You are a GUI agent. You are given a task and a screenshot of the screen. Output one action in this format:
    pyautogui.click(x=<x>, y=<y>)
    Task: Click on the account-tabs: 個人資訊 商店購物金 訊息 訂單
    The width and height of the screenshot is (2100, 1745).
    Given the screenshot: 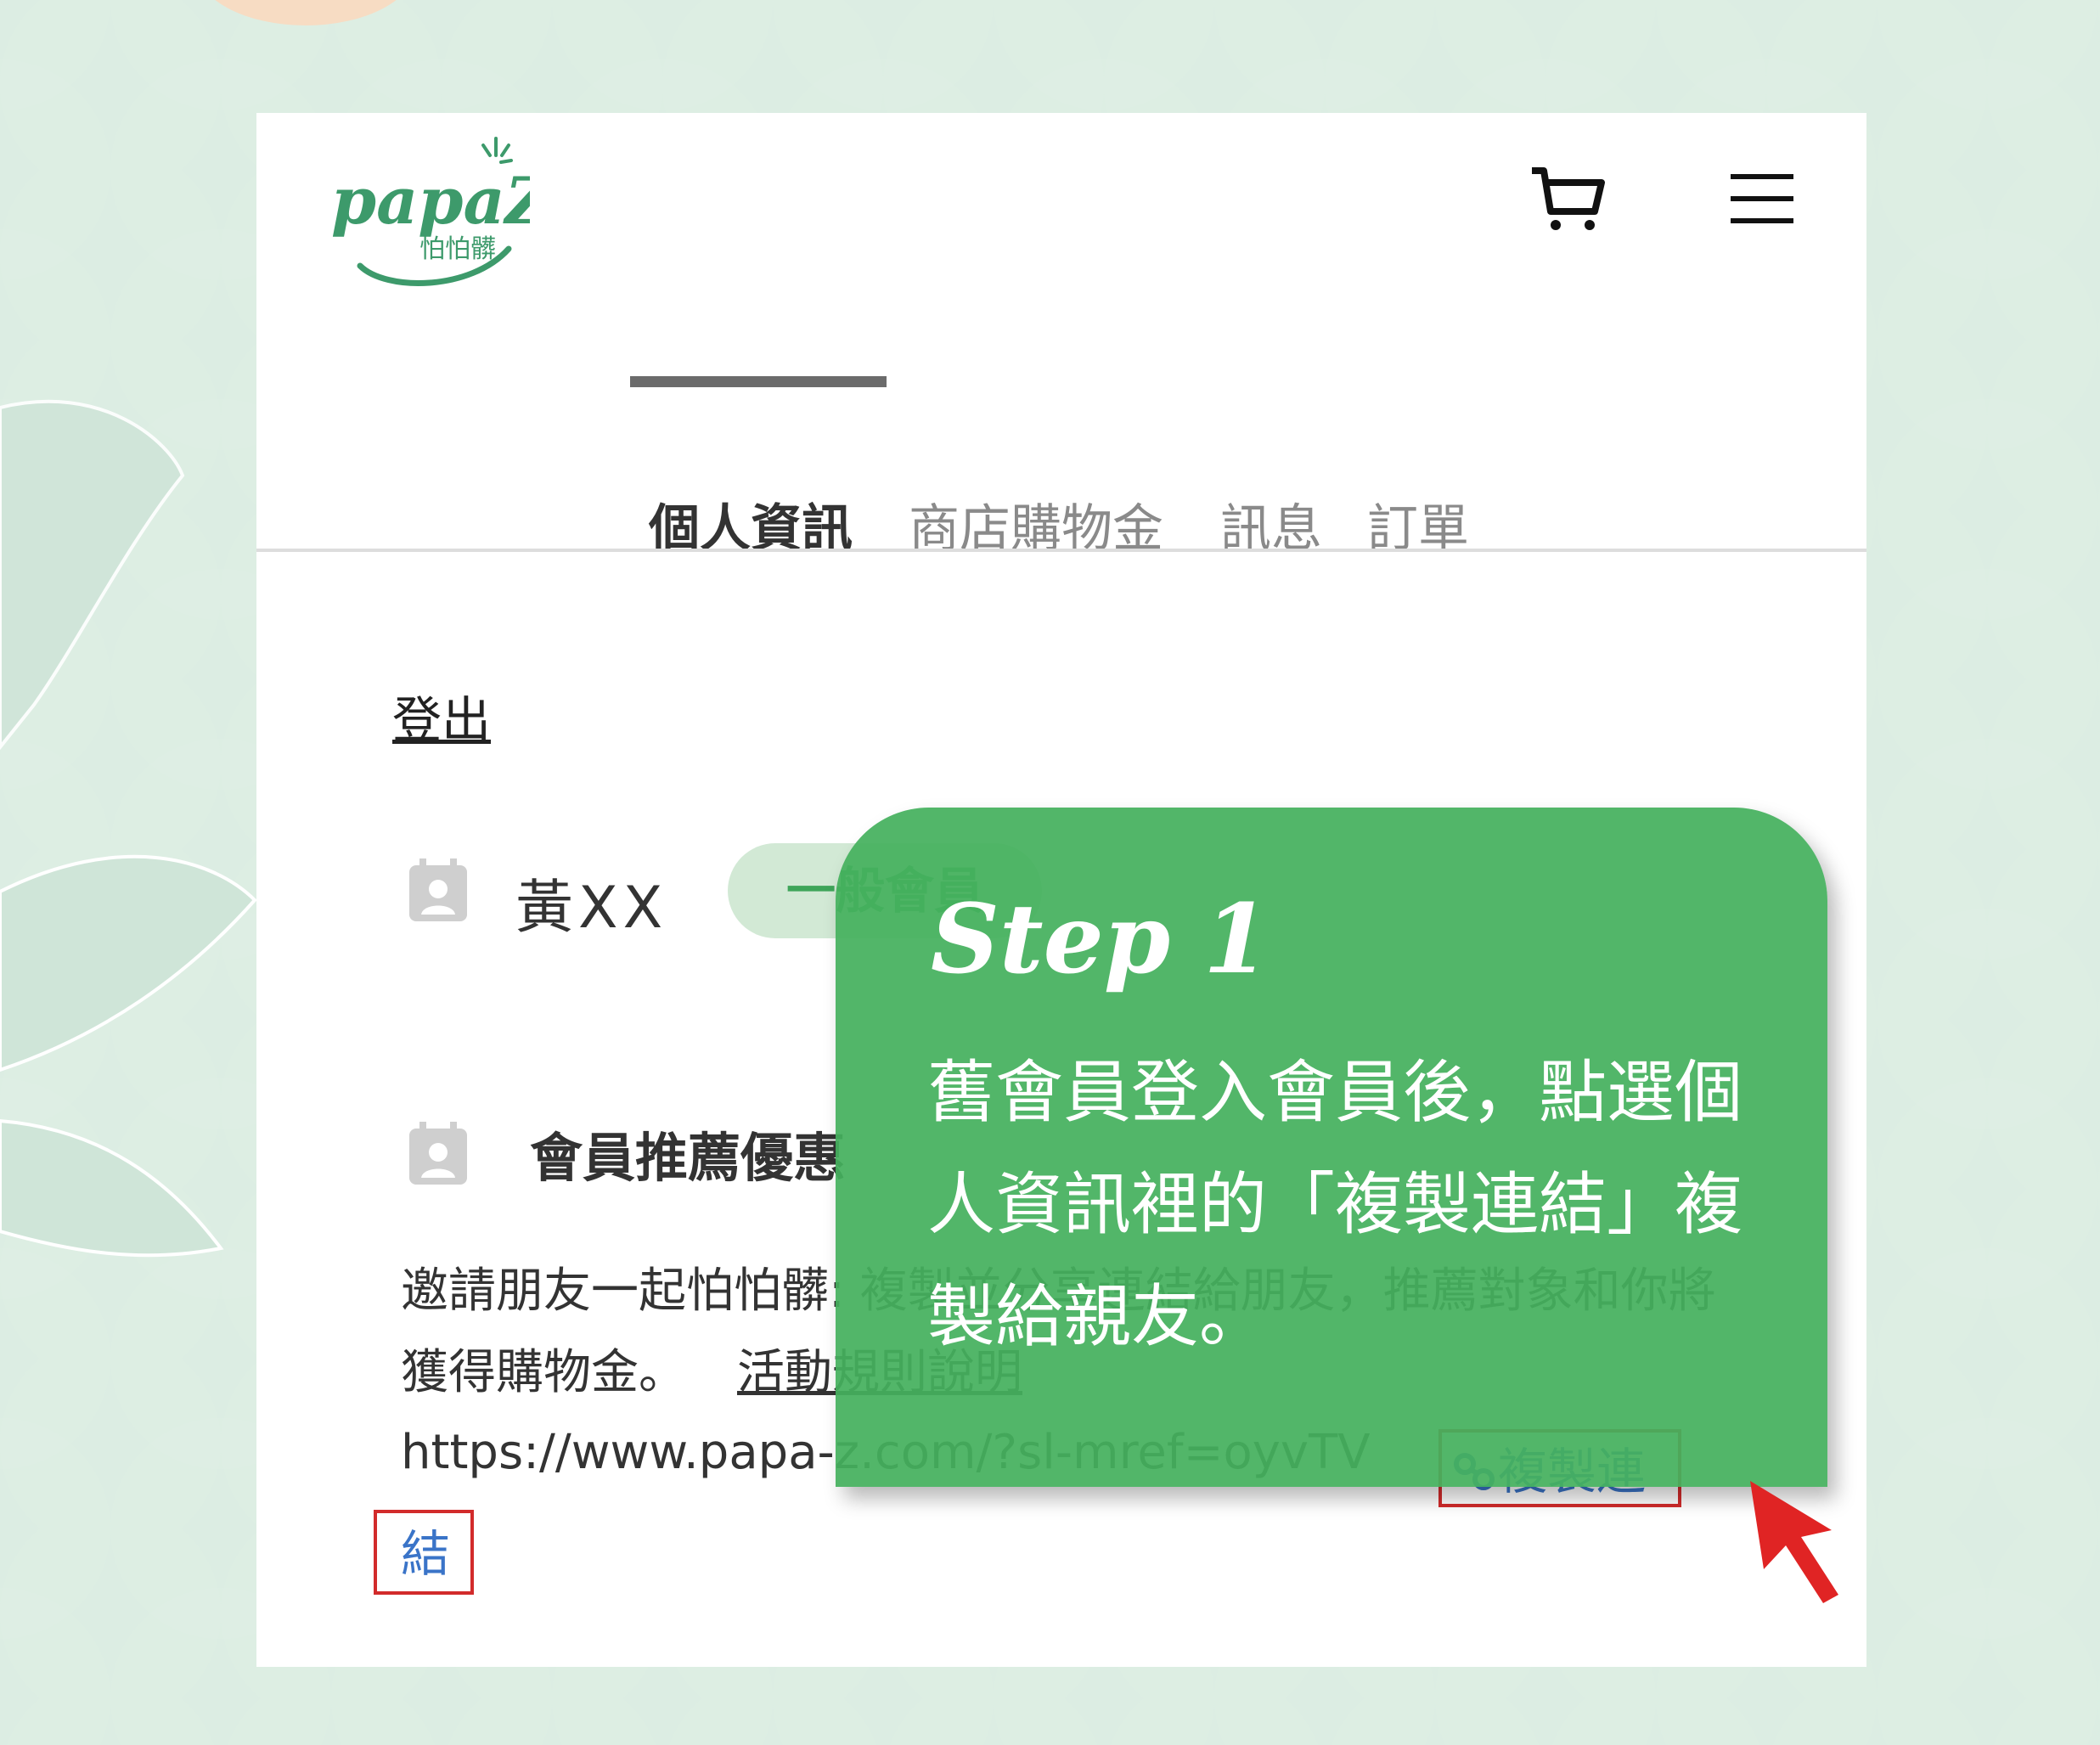 What is the action you would take?
    pyautogui.click(x=1061, y=525)
    